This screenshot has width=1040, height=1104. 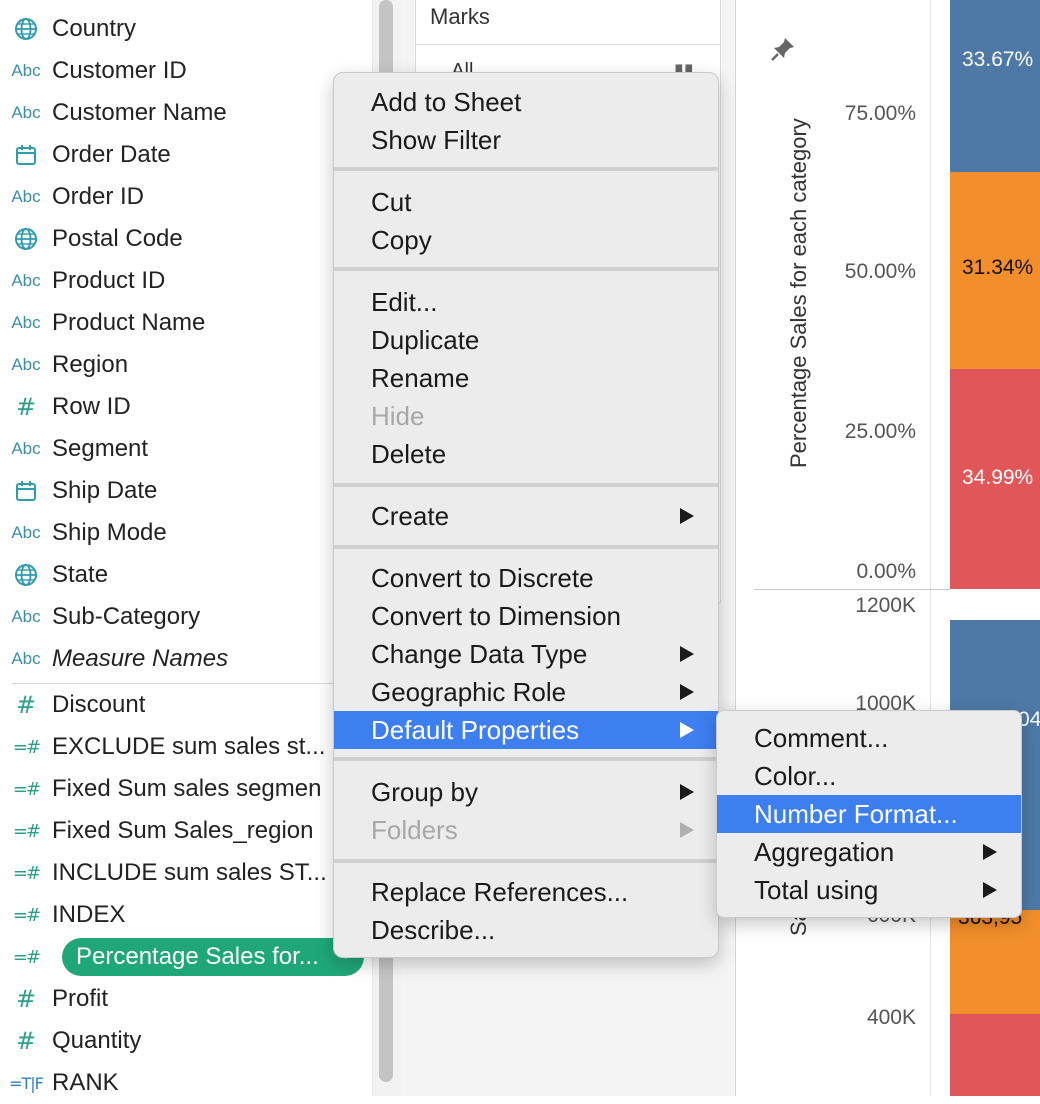 What do you see at coordinates (998, 59) in the screenshot?
I see `bar-data-label: 33.67%` at bounding box center [998, 59].